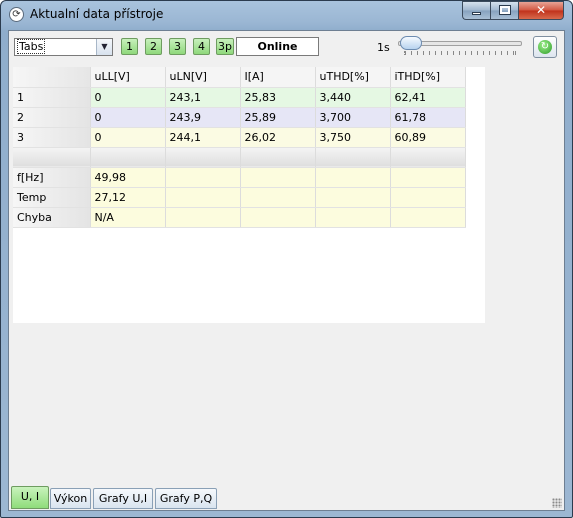 Image resolution: width=573 pixels, height=518 pixels. I want to click on title-bar: ⟳ Aktualní data přístroje ✕, so click(286, 14).